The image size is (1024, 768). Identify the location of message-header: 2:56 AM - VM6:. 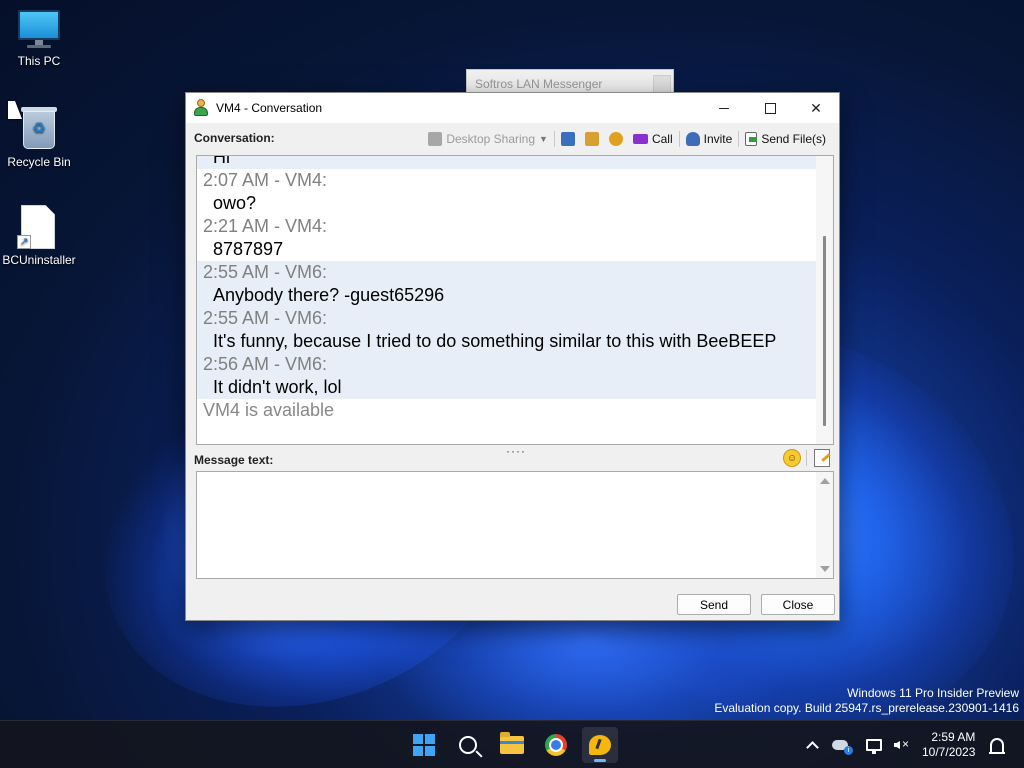
(265, 364).